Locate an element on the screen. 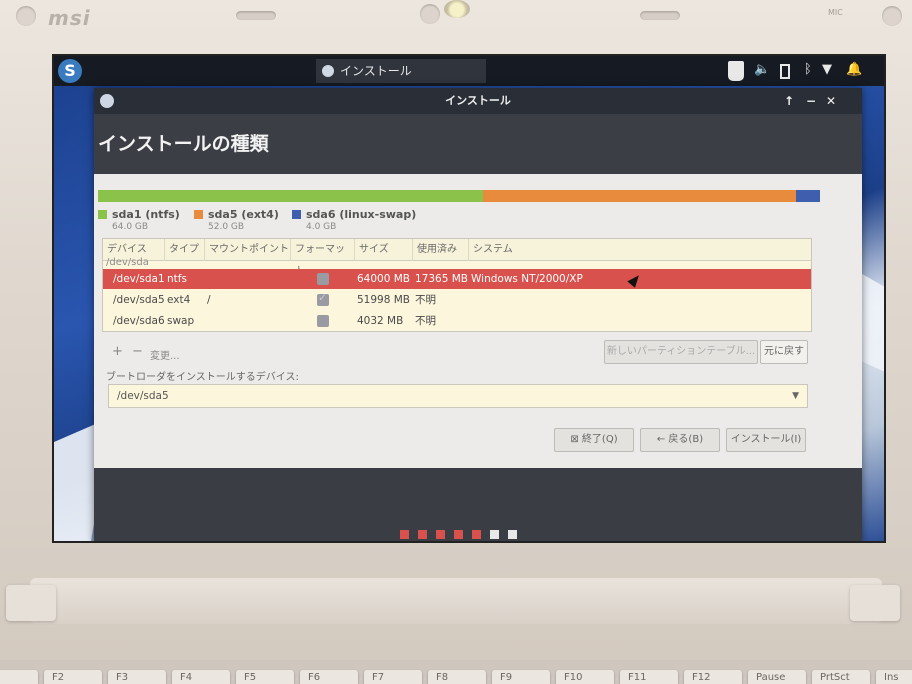  top-panel: S インストール 🔈 ᛒ ▼ 🔔 is located at coordinates (469, 71).